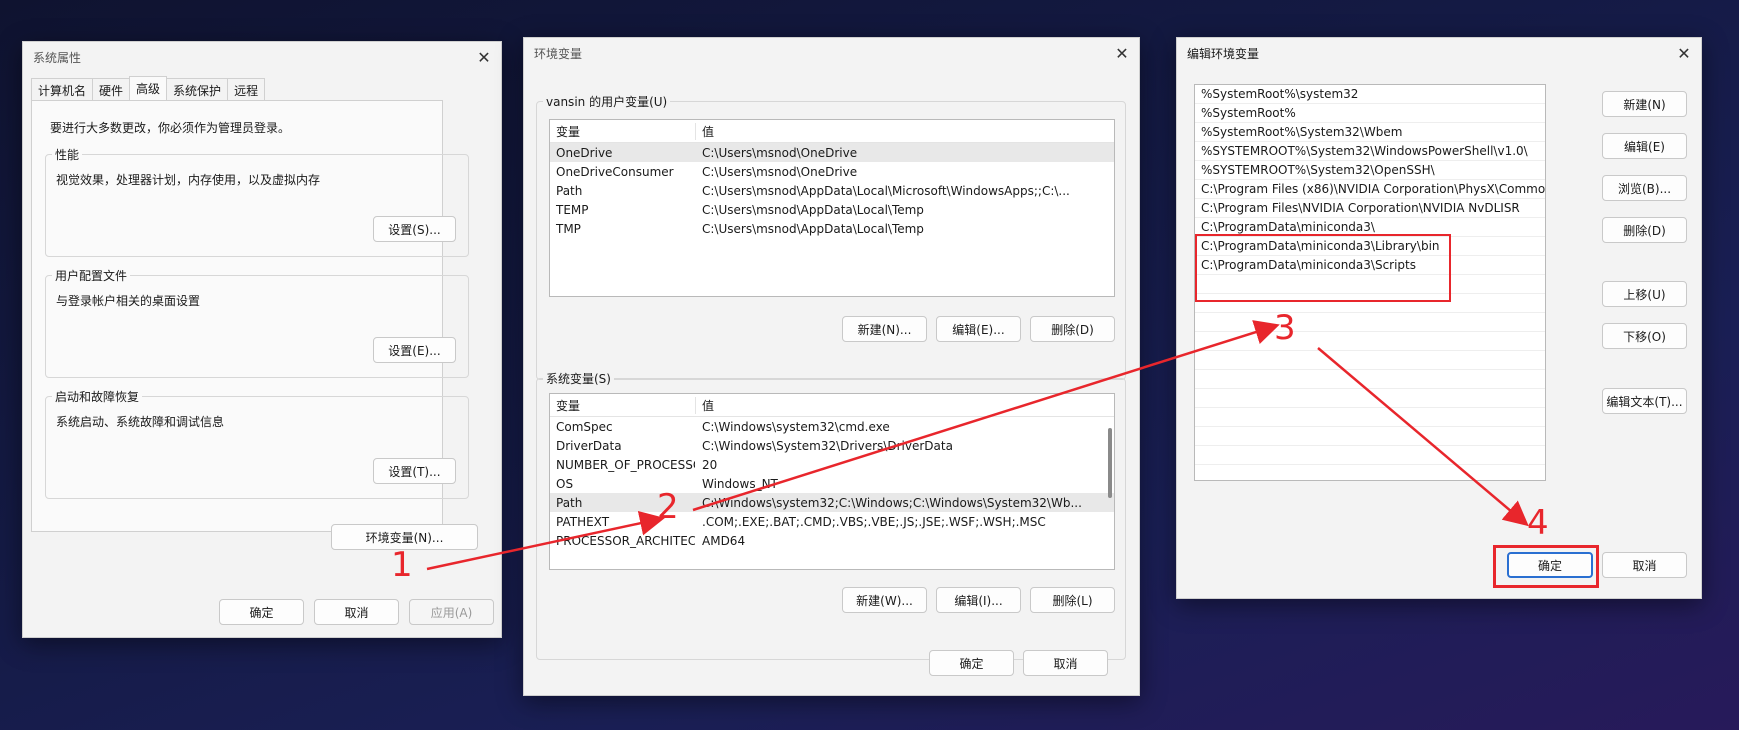  Describe the element at coordinates (1285, 328) in the screenshot. I see `annotation-number-3: 3` at that location.